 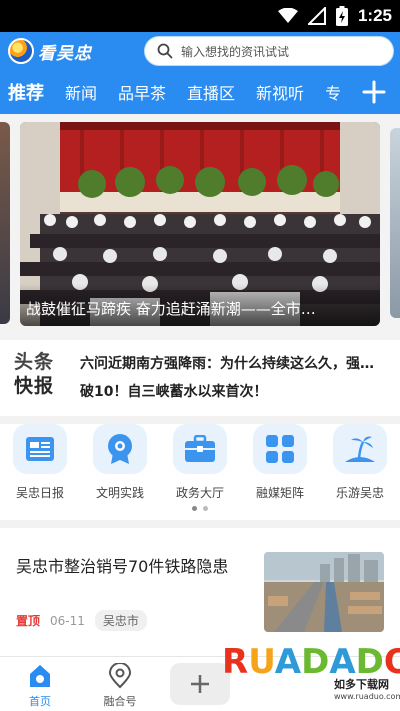 I want to click on quick-link-daily: 吴忠日报, so click(x=40, y=471).